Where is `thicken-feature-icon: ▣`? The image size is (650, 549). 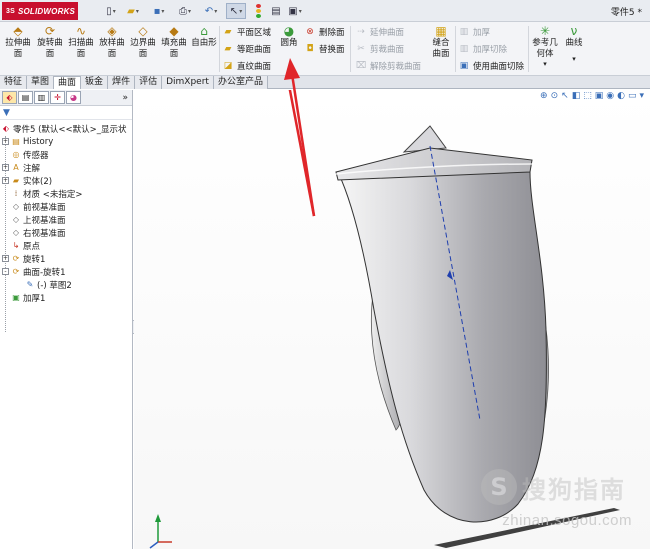
thicken-feature-icon: ▣ is located at coordinates (16, 297).